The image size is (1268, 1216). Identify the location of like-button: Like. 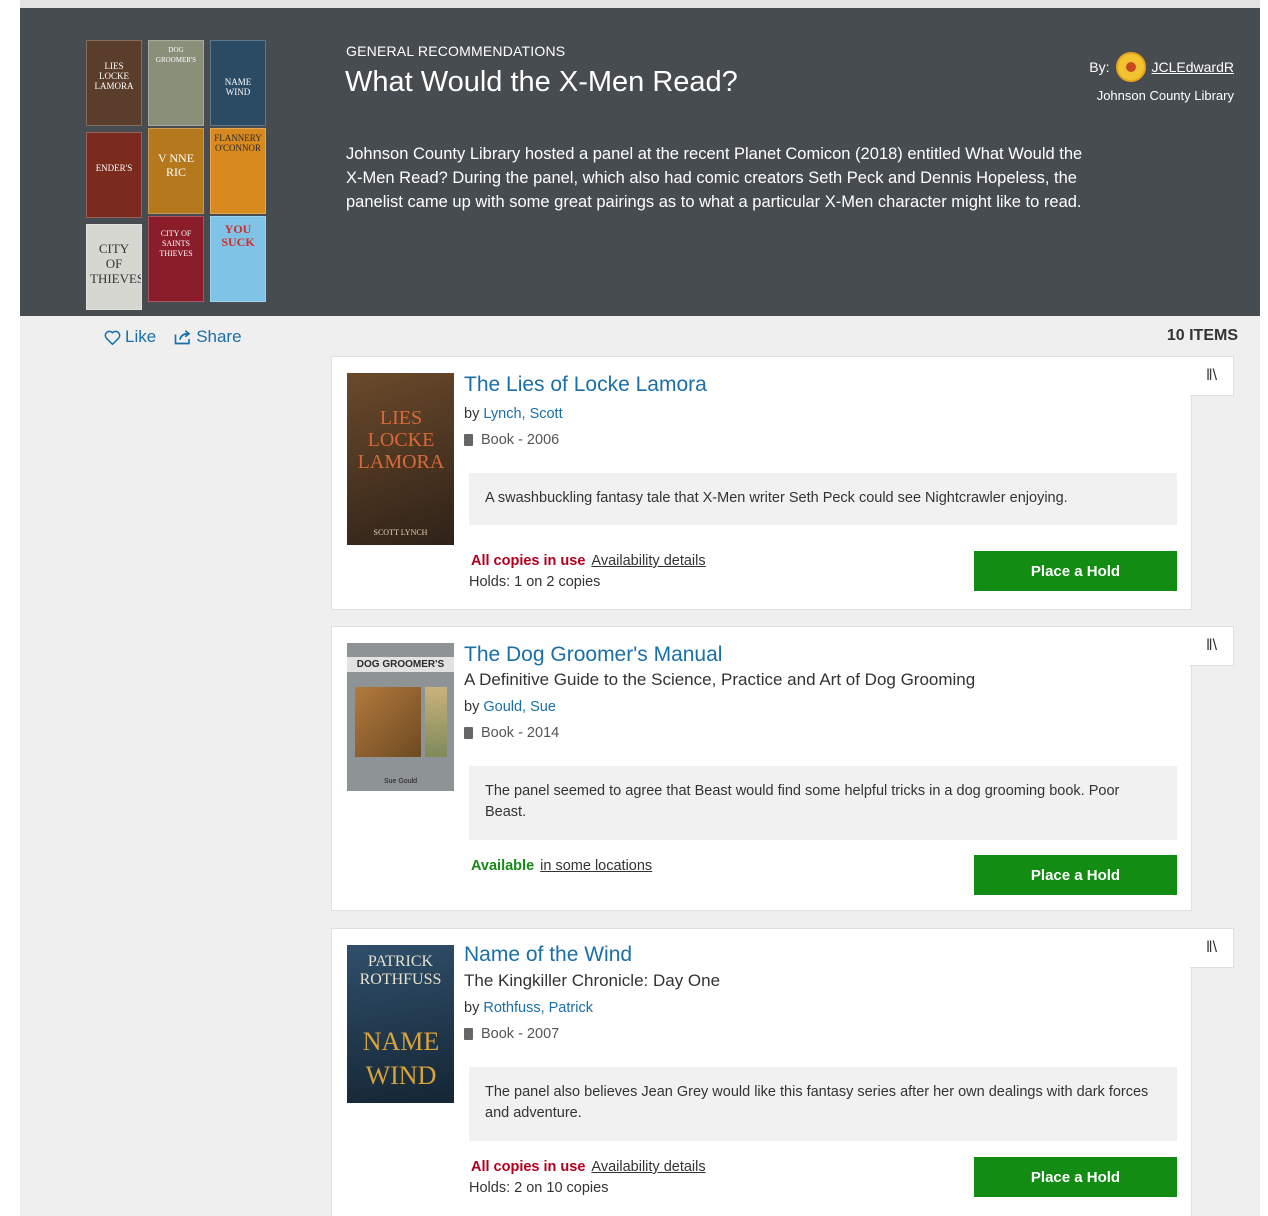
(130, 337).